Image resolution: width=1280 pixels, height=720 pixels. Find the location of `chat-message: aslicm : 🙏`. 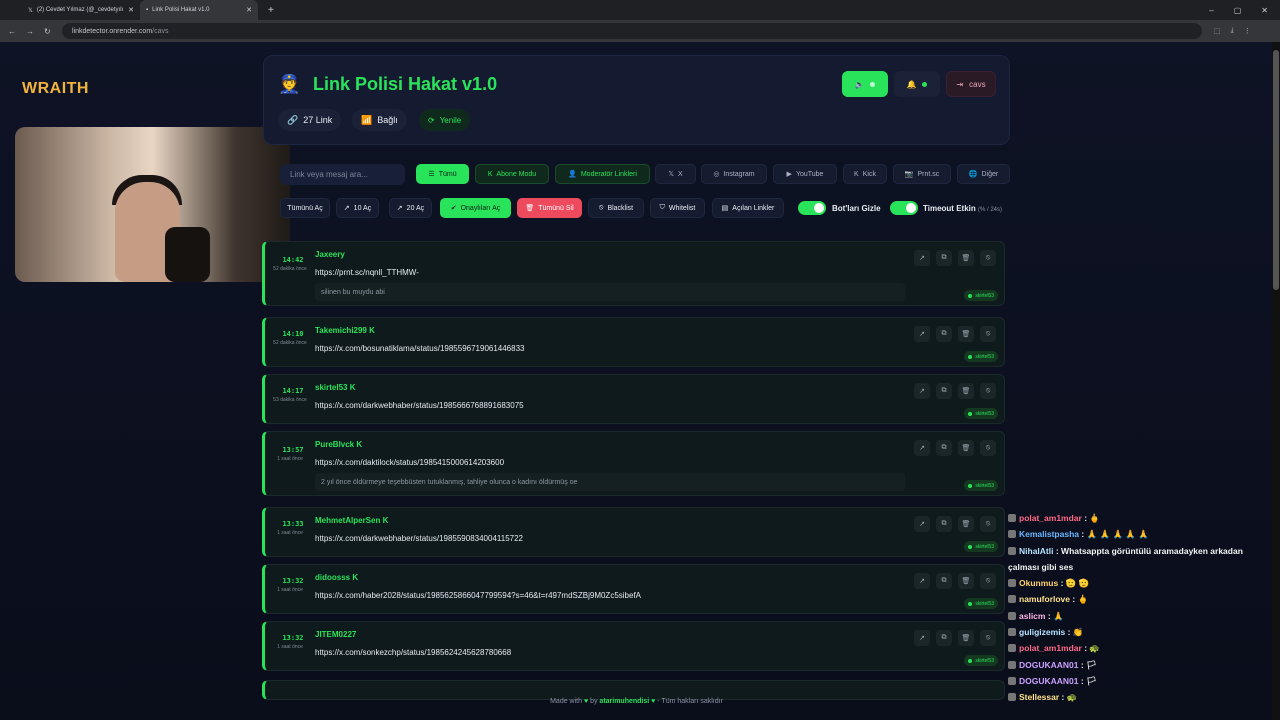

chat-message: aslicm : 🙏 is located at coordinates (1138, 616).